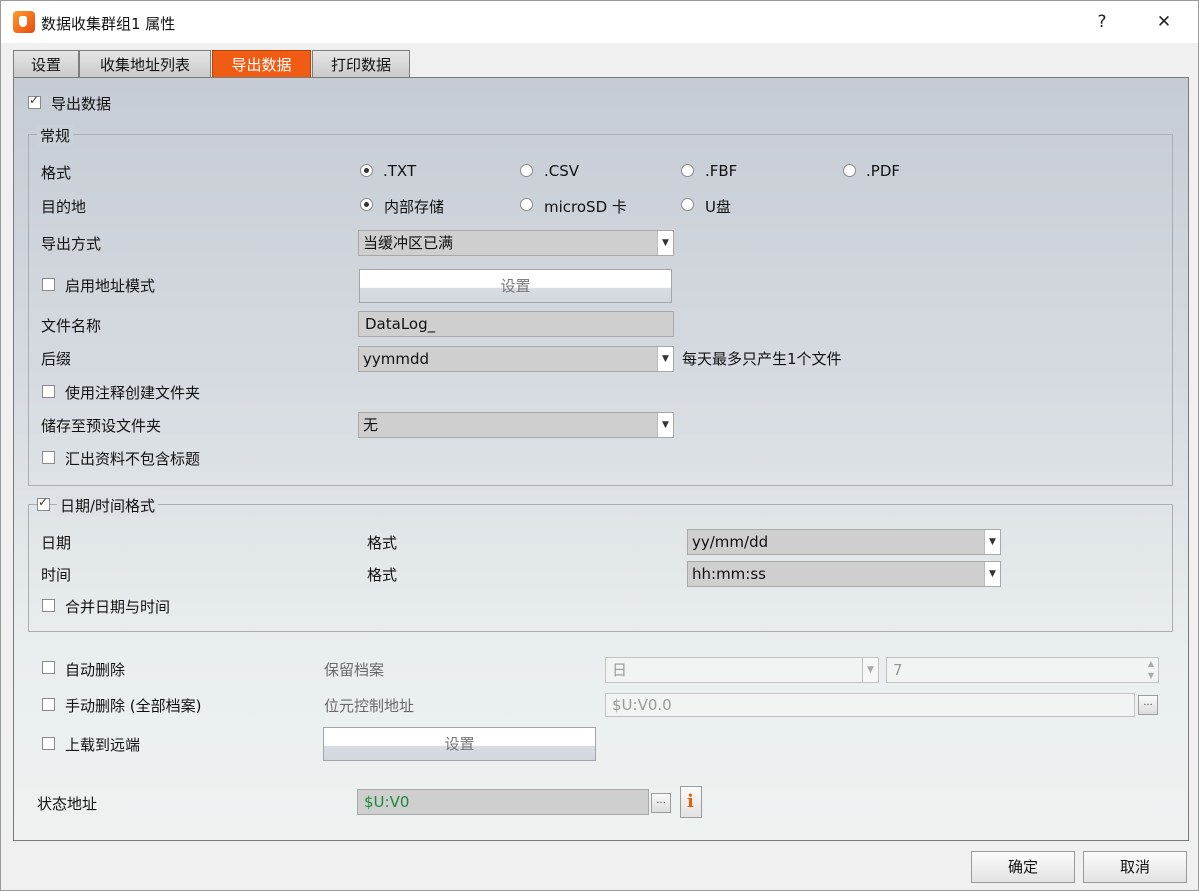 This screenshot has width=1199, height=891. Describe the element at coordinates (414, 207) in the screenshot. I see `dest-internal-label: 内部存储` at that location.